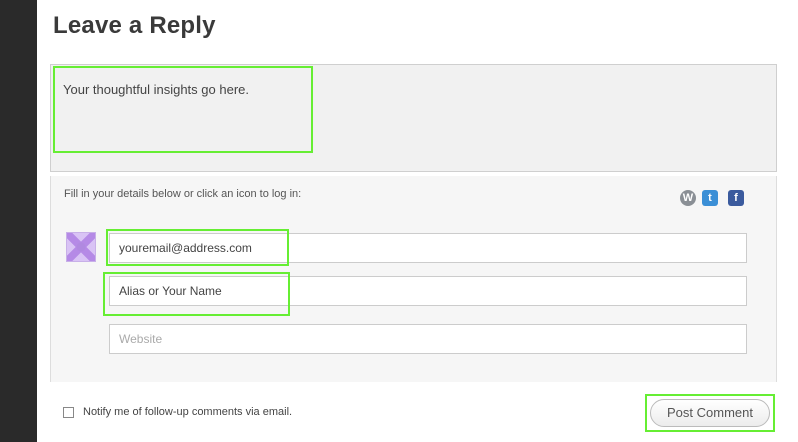 The width and height of the screenshot is (798, 442). I want to click on notify-checkbox, so click(68, 412).